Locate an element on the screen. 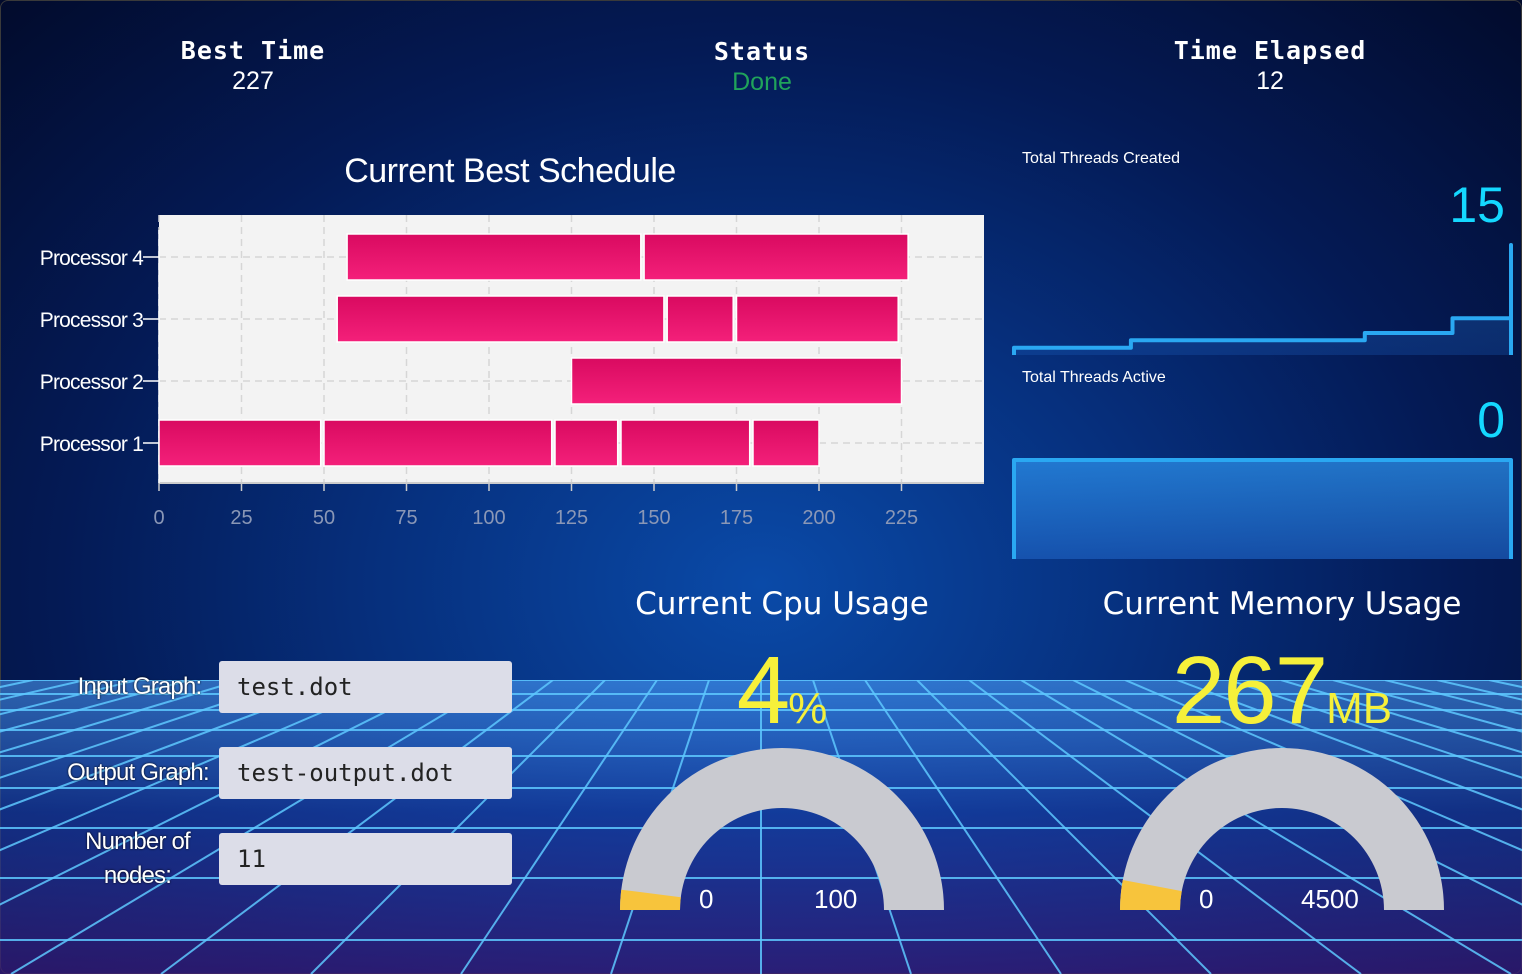 This screenshot has width=1522, height=974. memory-usage-reading: 267MB is located at coordinates (1282, 691).